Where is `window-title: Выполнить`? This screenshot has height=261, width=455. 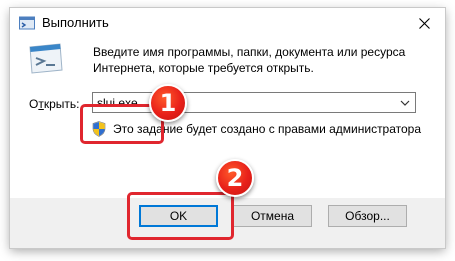
window-title: Выполнить is located at coordinates (75, 22).